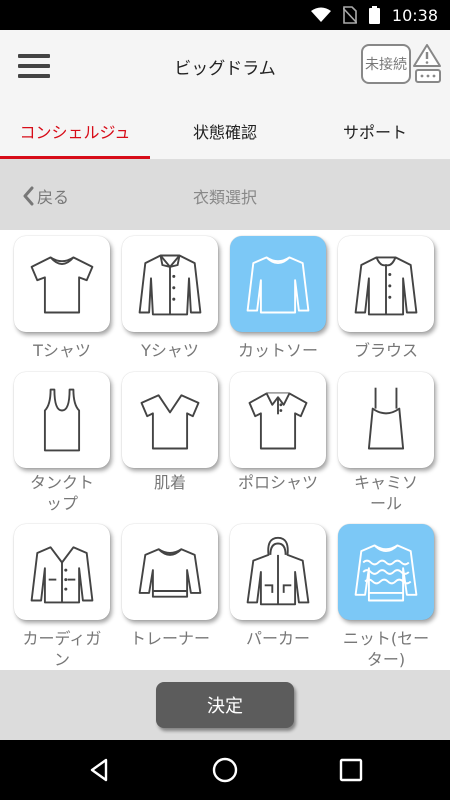 Image resolution: width=450 pixels, height=800 pixels. I want to click on clothing-label: ニット(セー ター), so click(386, 649).